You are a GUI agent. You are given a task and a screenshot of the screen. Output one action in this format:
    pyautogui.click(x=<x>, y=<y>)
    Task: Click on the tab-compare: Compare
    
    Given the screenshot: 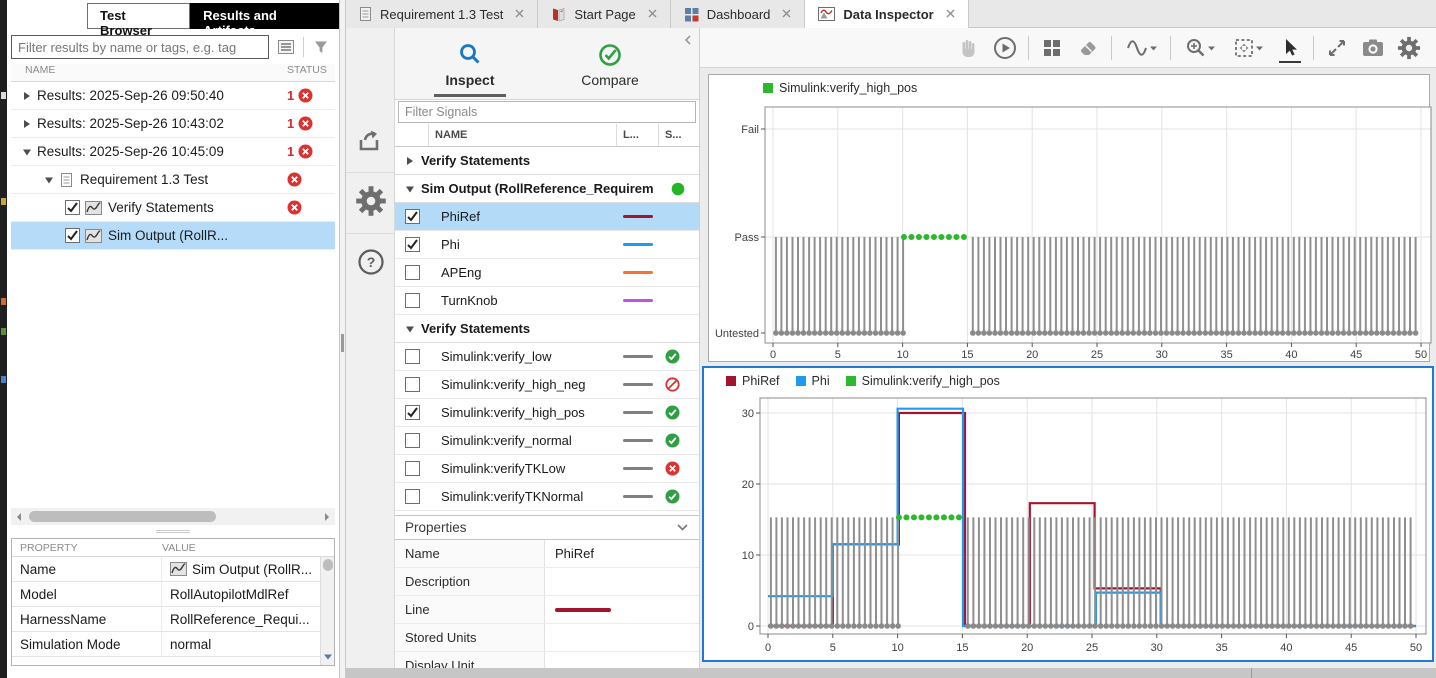 What is the action you would take?
    pyautogui.click(x=610, y=64)
    